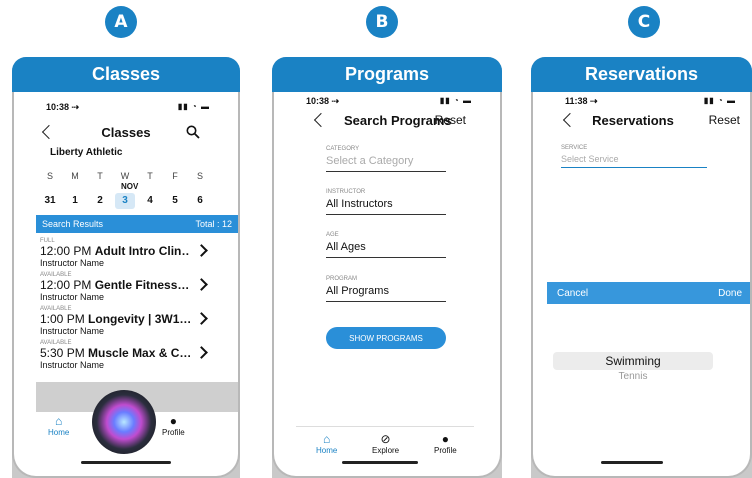 This screenshot has height=478, width=752. What do you see at coordinates (130, 186) in the screenshot?
I see `calendar-month: NOV` at bounding box center [130, 186].